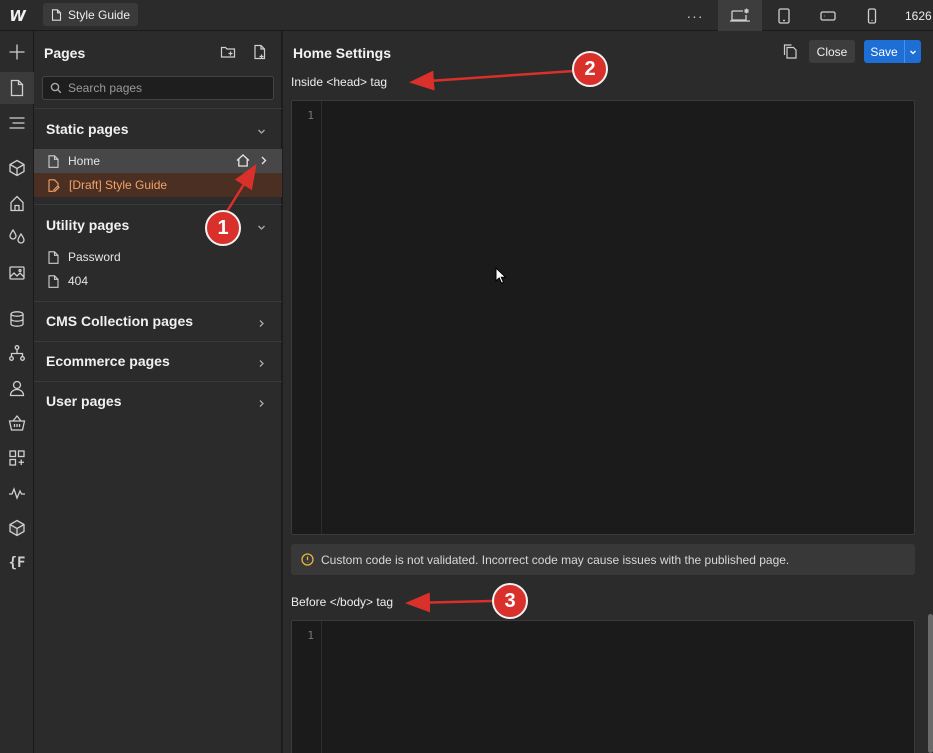  I want to click on logo-letter: W, so click(17, 15).